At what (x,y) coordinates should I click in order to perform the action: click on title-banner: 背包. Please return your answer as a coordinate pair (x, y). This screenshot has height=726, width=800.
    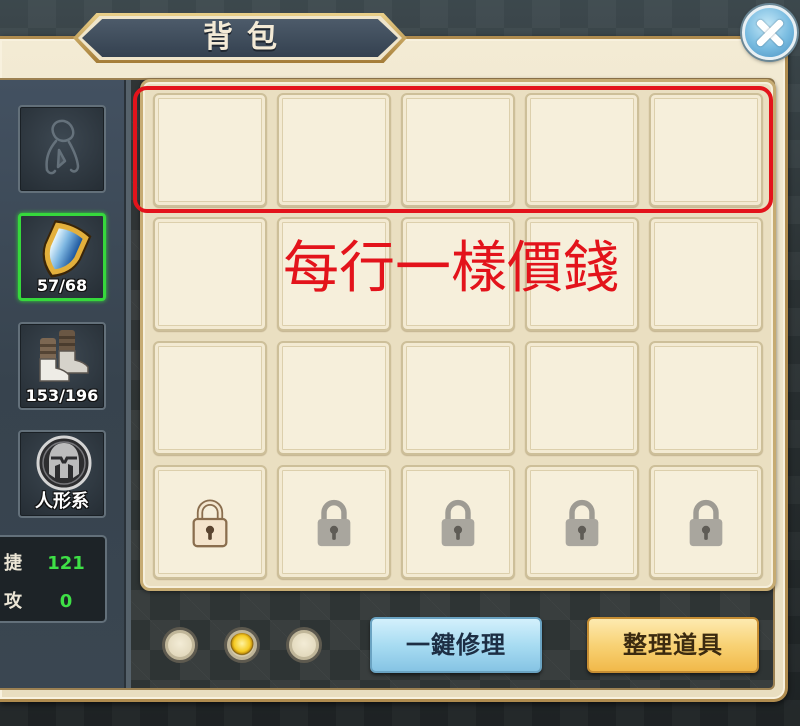
    Looking at the image, I should click on (240, 38).